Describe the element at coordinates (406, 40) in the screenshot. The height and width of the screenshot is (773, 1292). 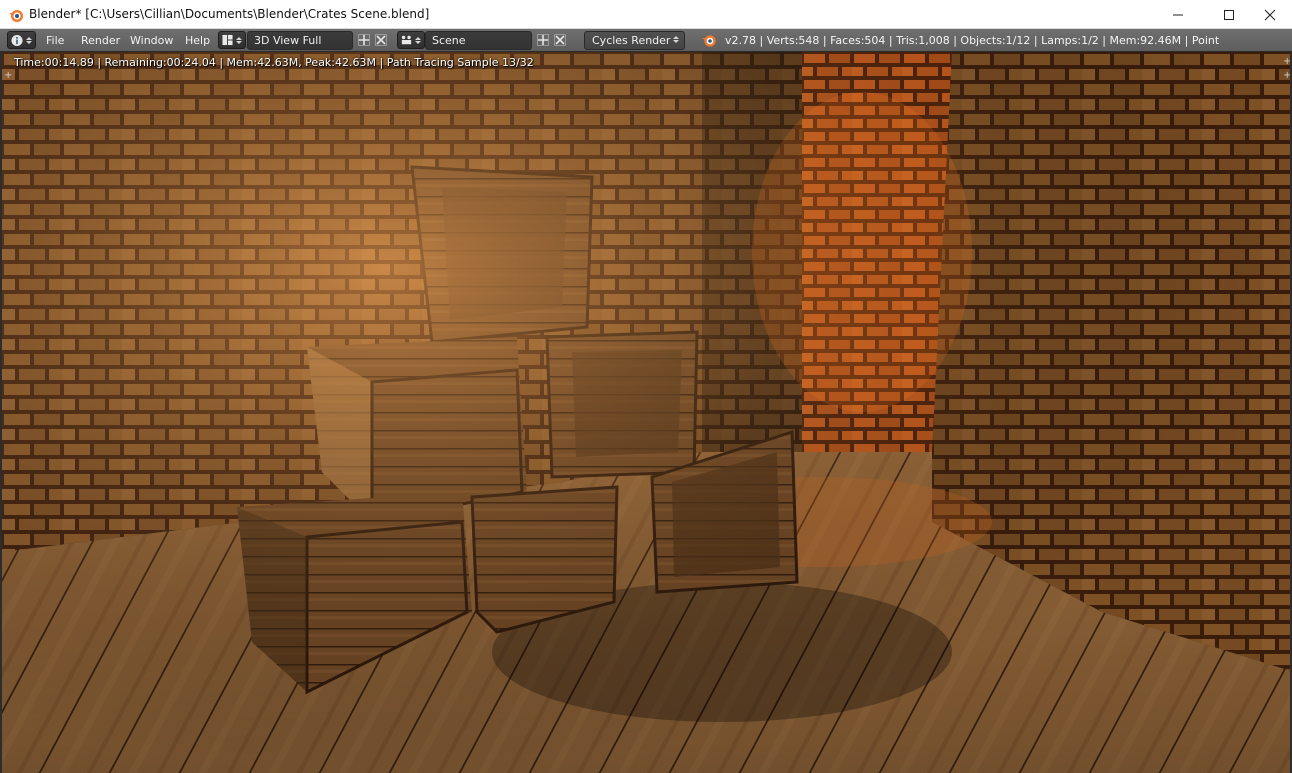
I see `scene-icon` at that location.